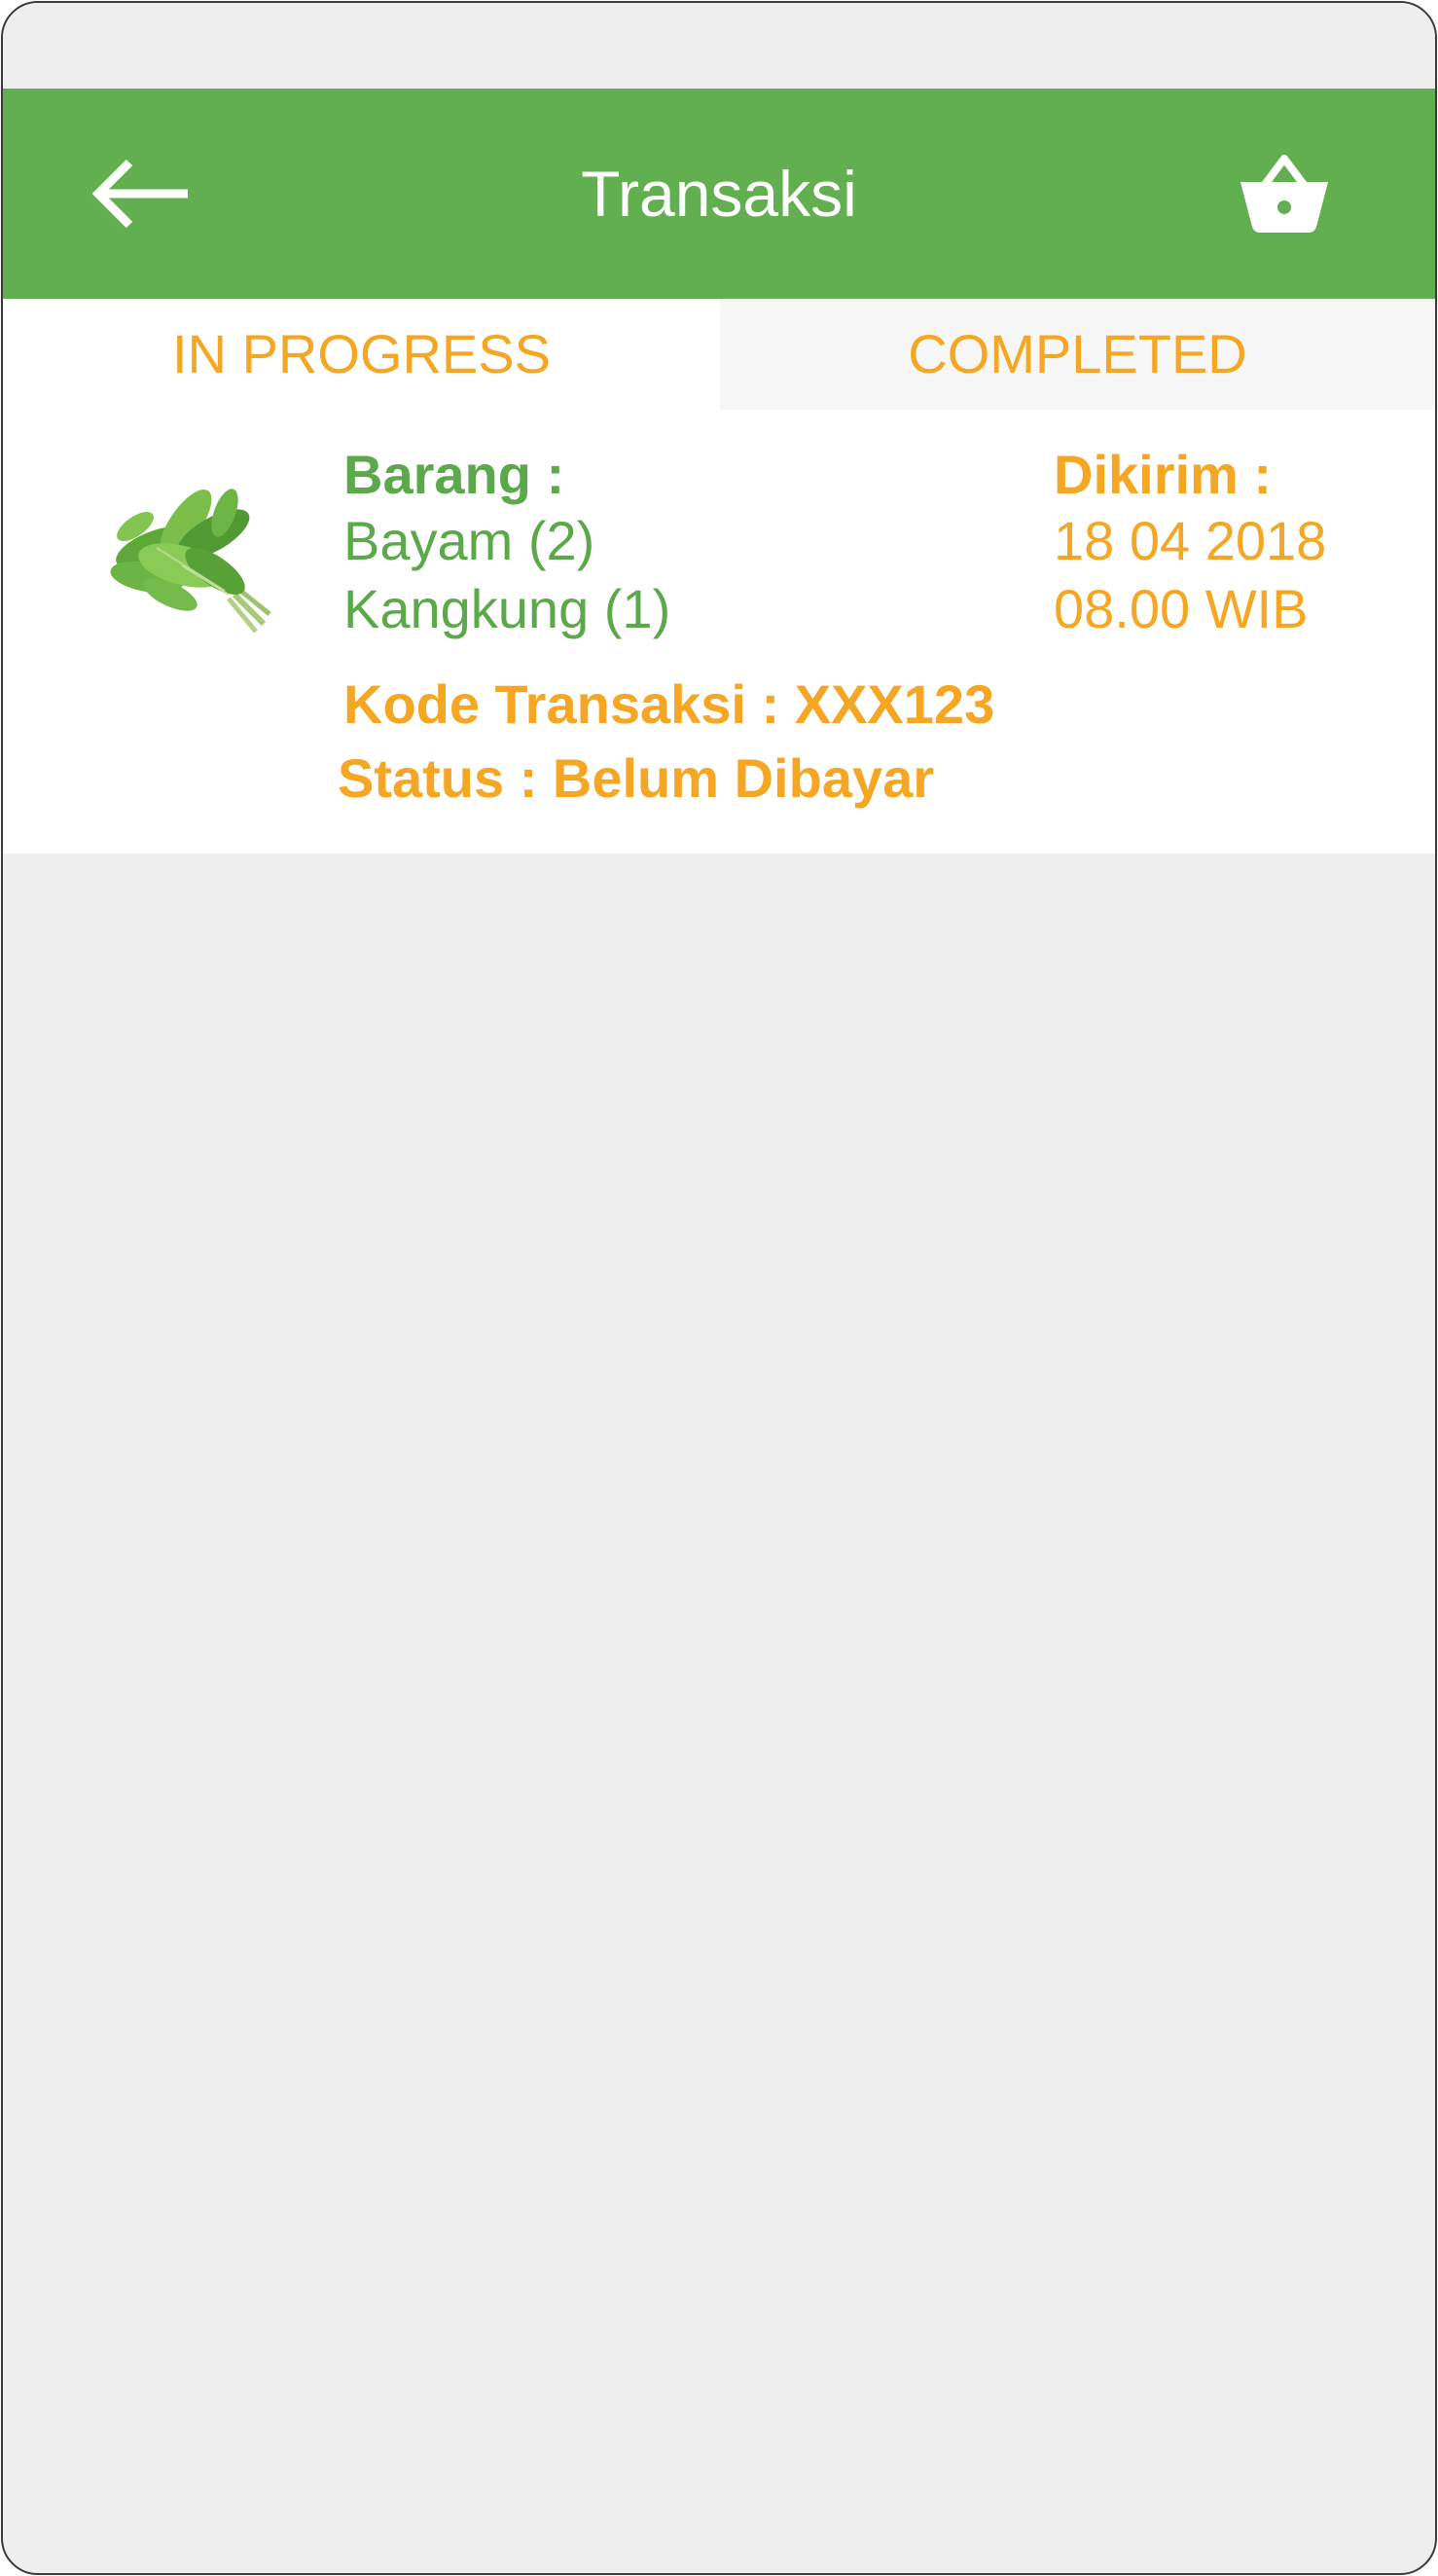  I want to click on cart-button, so click(1284, 194).